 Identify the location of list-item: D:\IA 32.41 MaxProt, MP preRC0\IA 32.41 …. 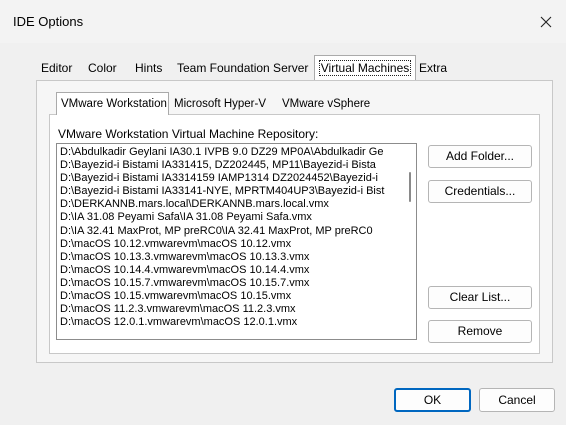
(231, 231).